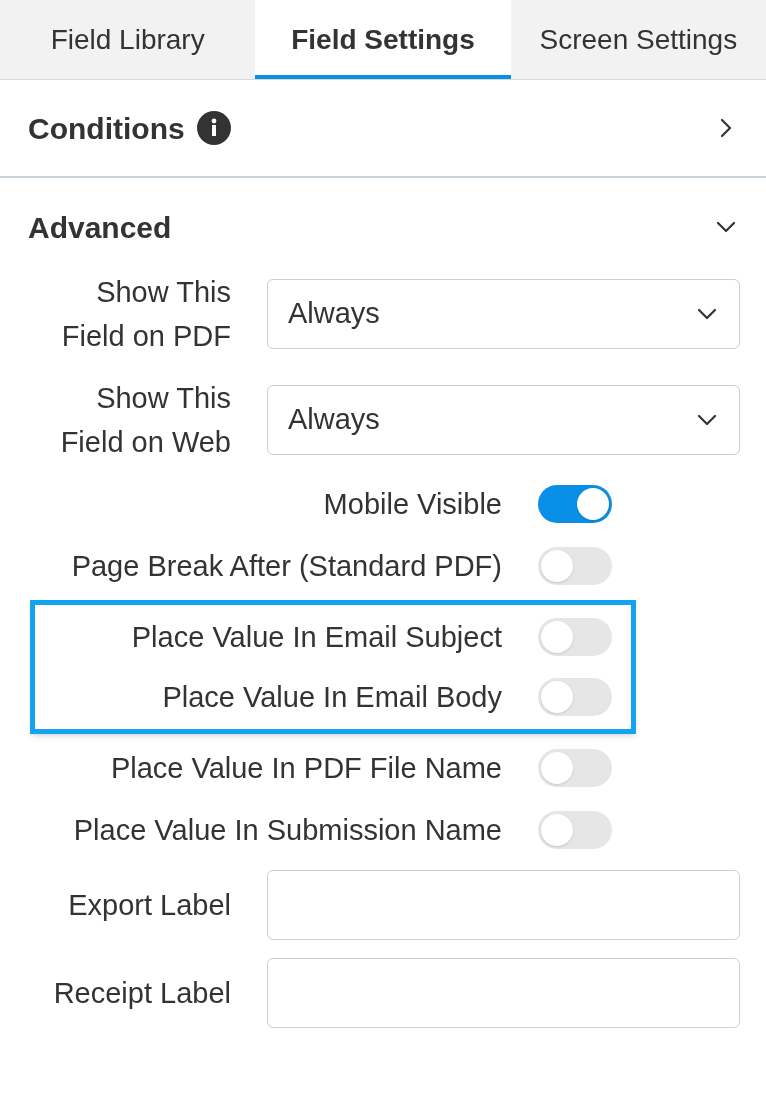 The height and width of the screenshot is (1120, 766). What do you see at coordinates (213, 128) in the screenshot?
I see `info-icon` at bounding box center [213, 128].